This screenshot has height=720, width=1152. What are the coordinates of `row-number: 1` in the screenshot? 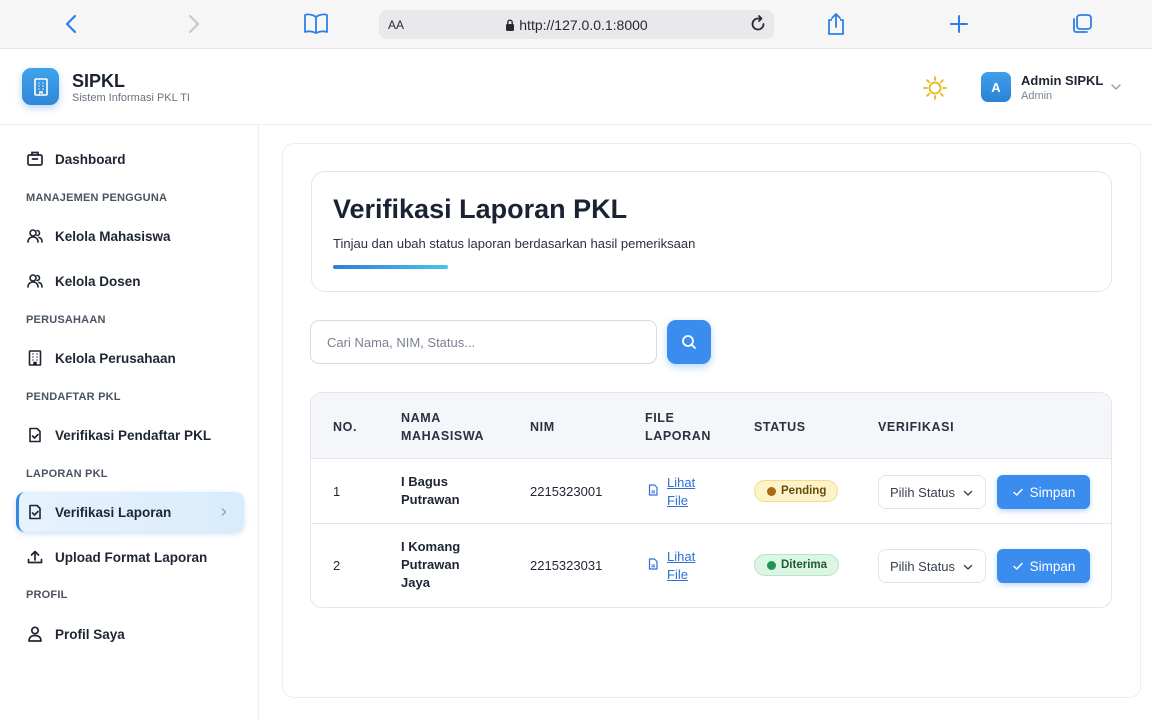 It's located at (337, 491).